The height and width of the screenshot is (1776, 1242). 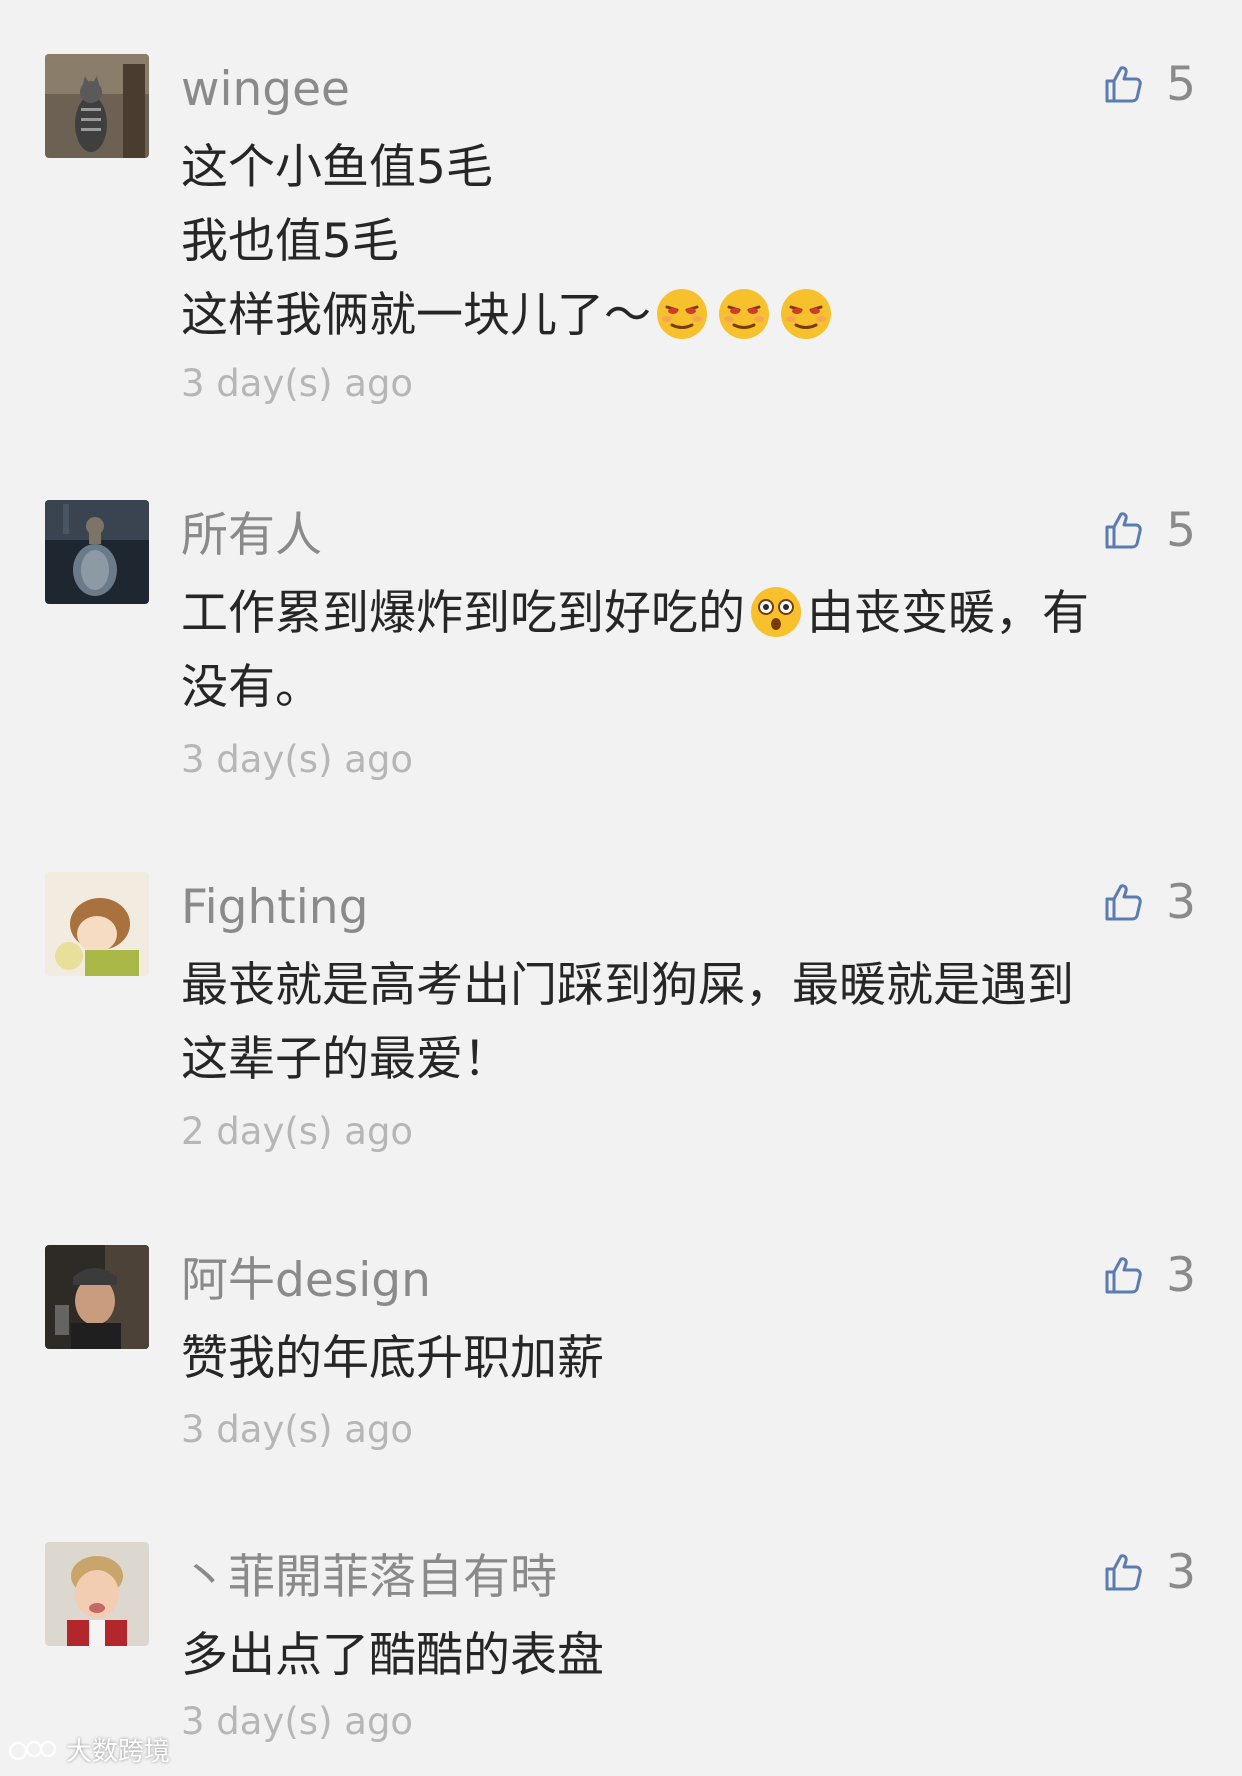 What do you see at coordinates (369, 1578) in the screenshot?
I see `username: 丶菲開菲落自有時` at bounding box center [369, 1578].